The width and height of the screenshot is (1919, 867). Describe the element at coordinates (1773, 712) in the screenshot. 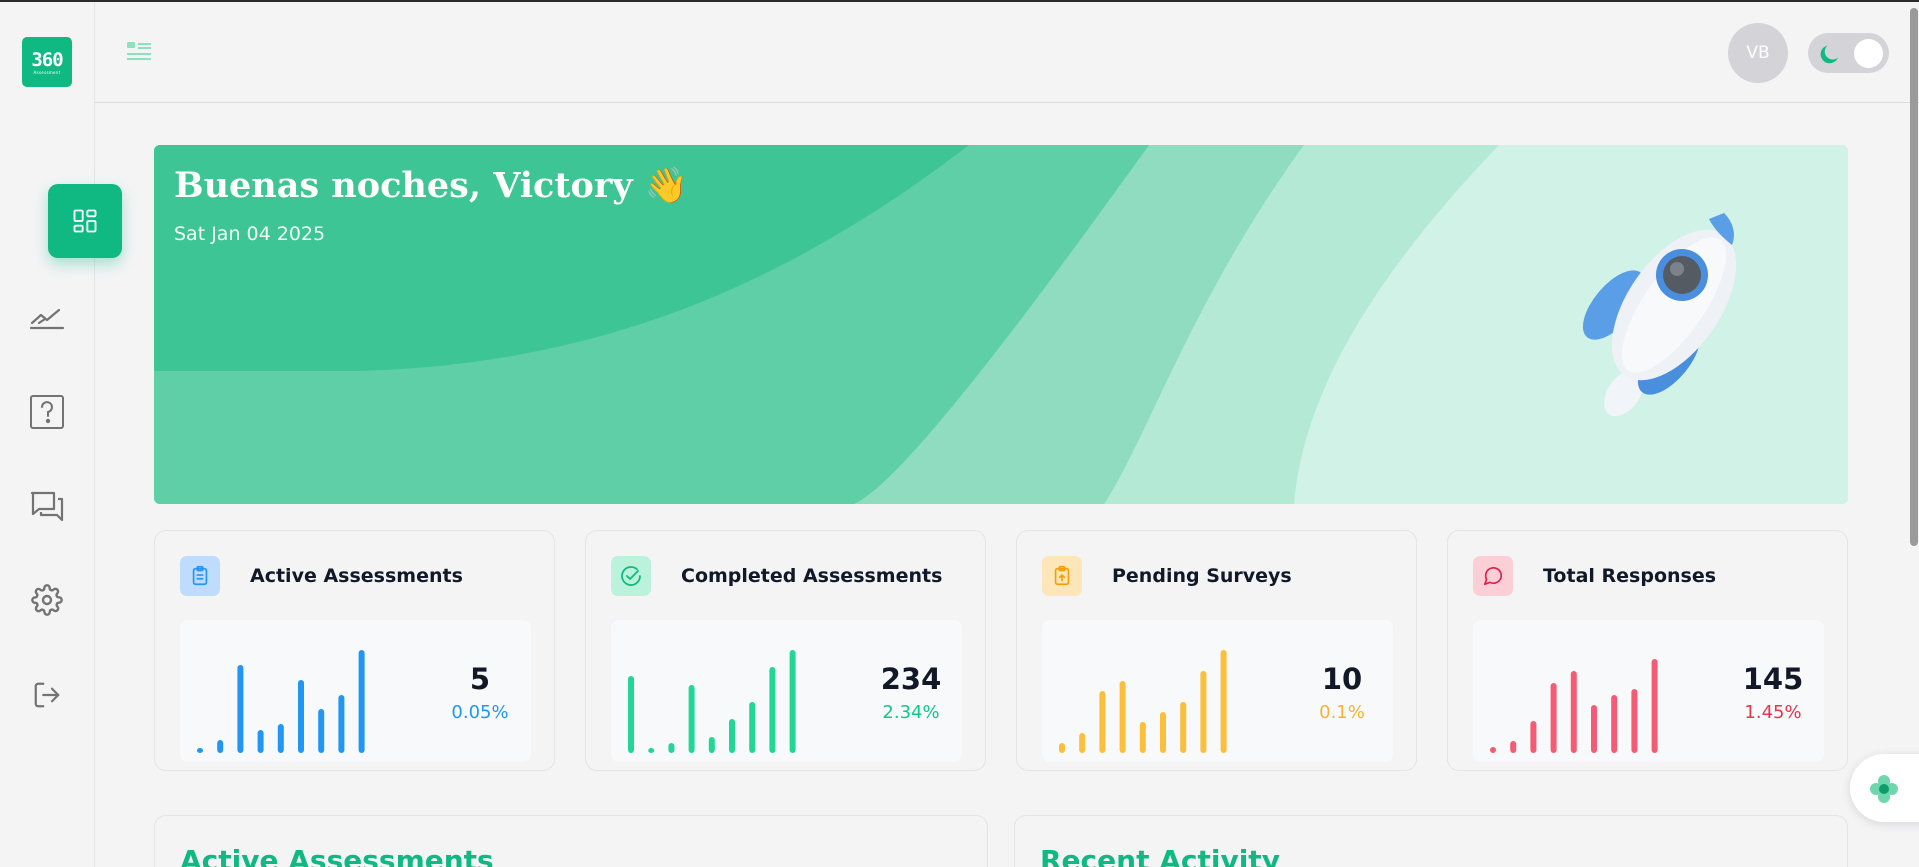

I see `stat-change: 1.45%` at that location.